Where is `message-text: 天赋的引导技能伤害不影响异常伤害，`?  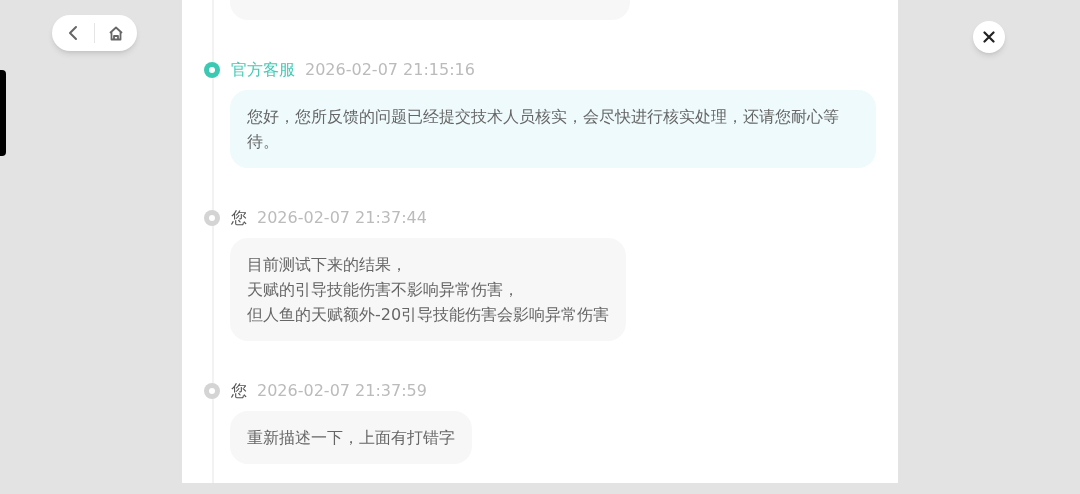
message-text: 天赋的引导技能伤害不影响异常伤害， is located at coordinates (383, 290).